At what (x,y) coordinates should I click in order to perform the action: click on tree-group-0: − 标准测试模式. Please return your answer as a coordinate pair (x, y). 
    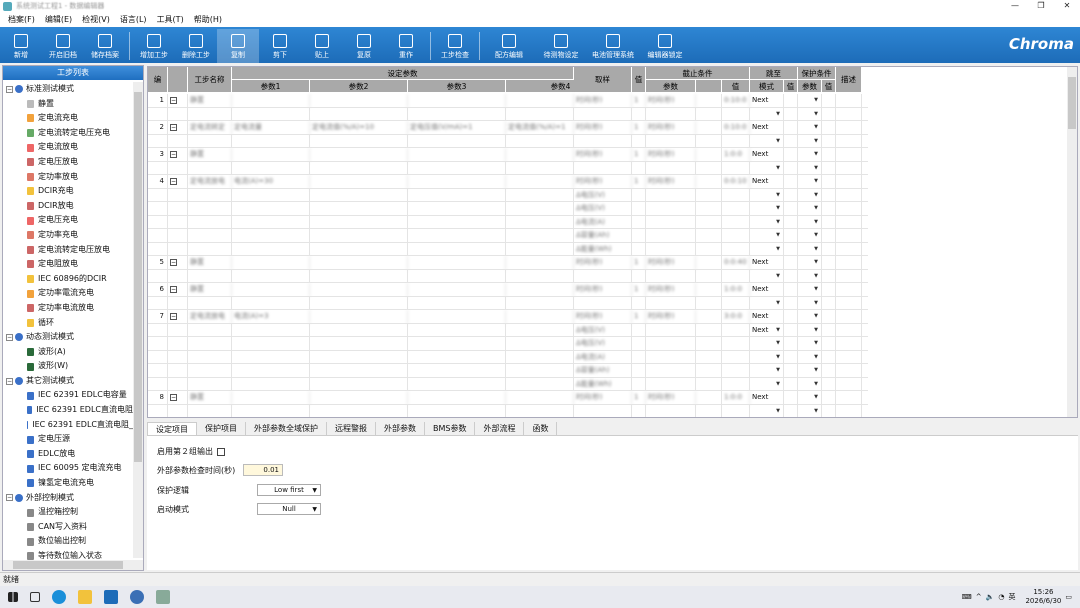
    Looking at the image, I should click on (68, 89).